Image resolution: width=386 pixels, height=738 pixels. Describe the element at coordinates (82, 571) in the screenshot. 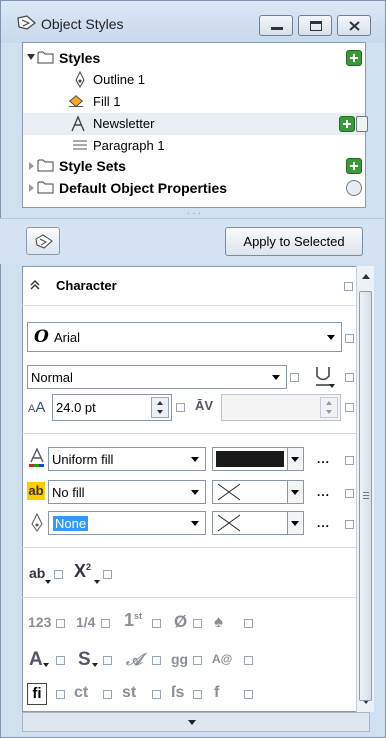

I see `superscript-icon: X2` at that location.